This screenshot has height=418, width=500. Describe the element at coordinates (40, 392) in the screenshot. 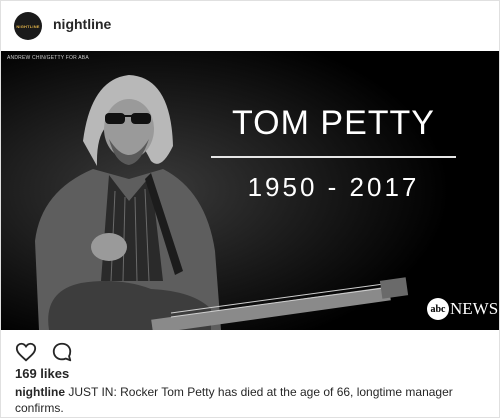

I see `caption-username: nightline` at that location.